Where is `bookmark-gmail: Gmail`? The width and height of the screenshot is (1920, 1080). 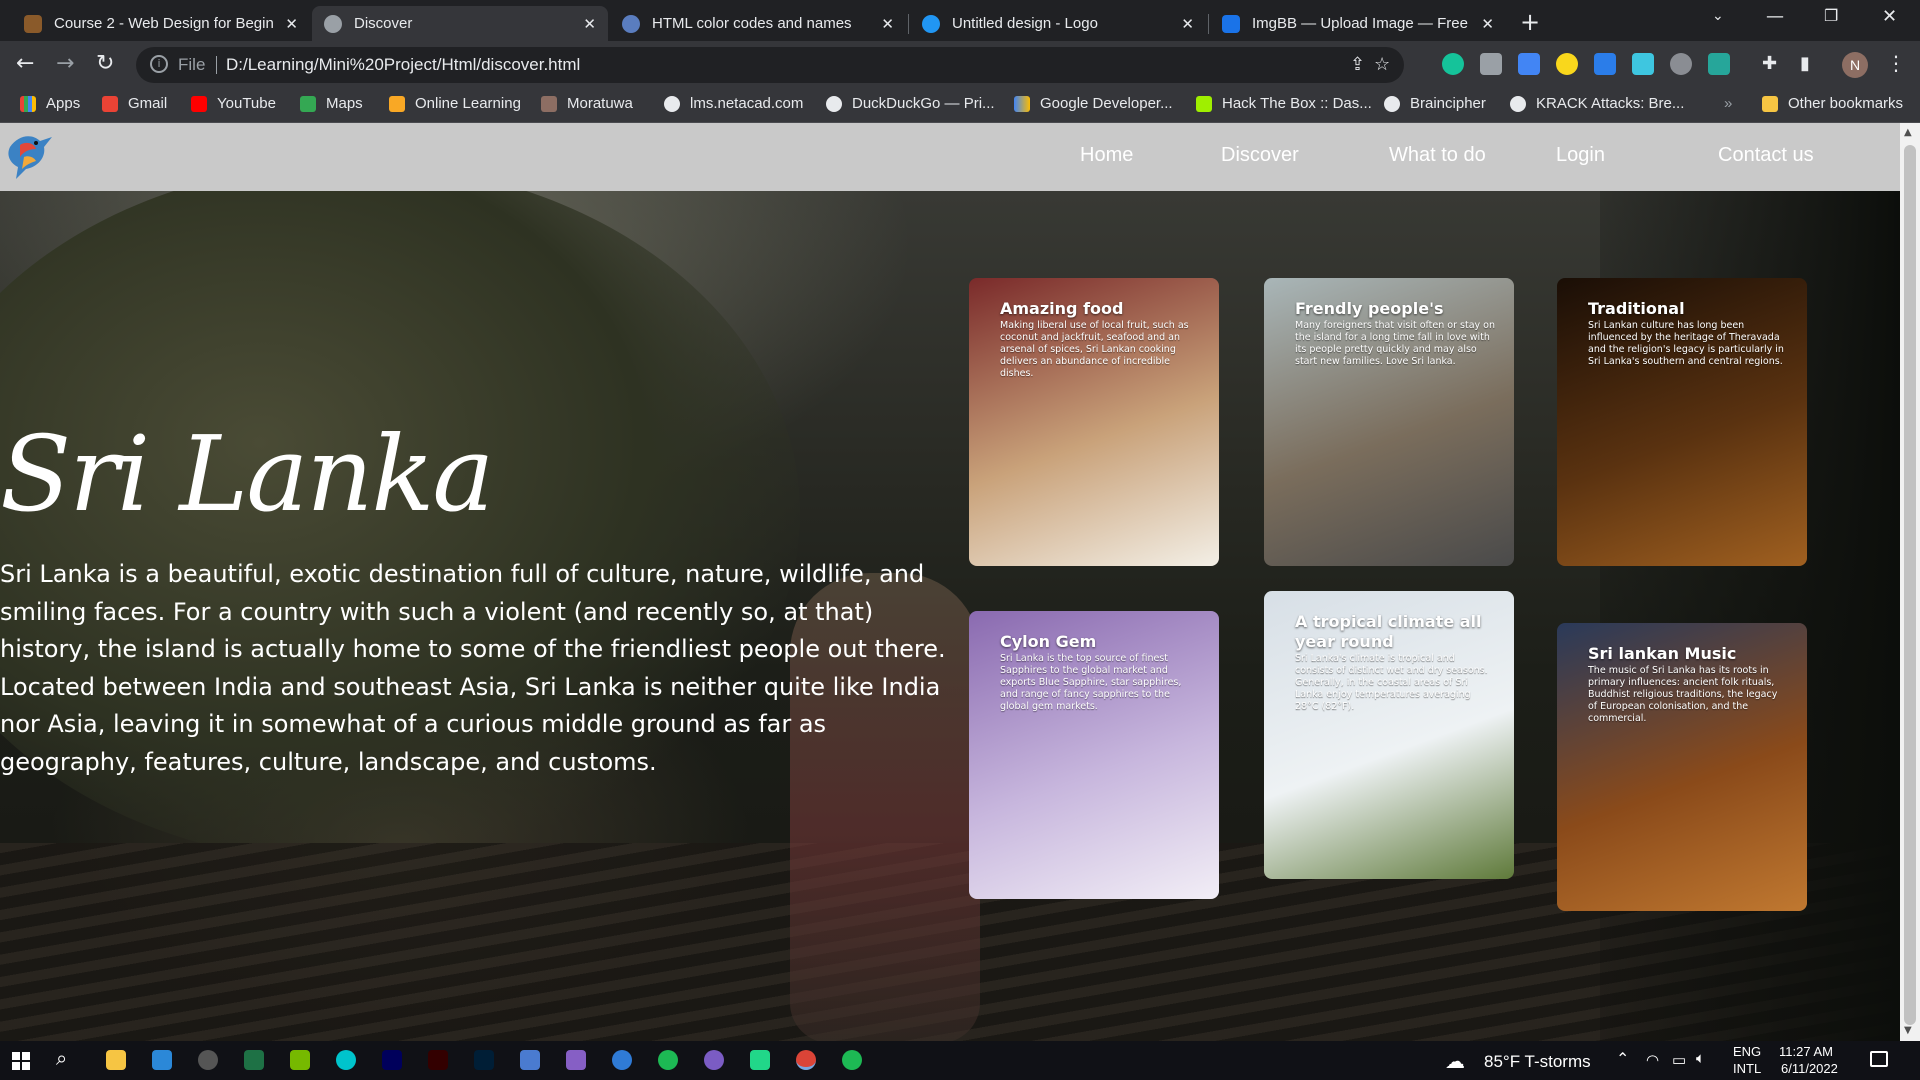
bookmark-gmail: Gmail is located at coordinates (134, 103).